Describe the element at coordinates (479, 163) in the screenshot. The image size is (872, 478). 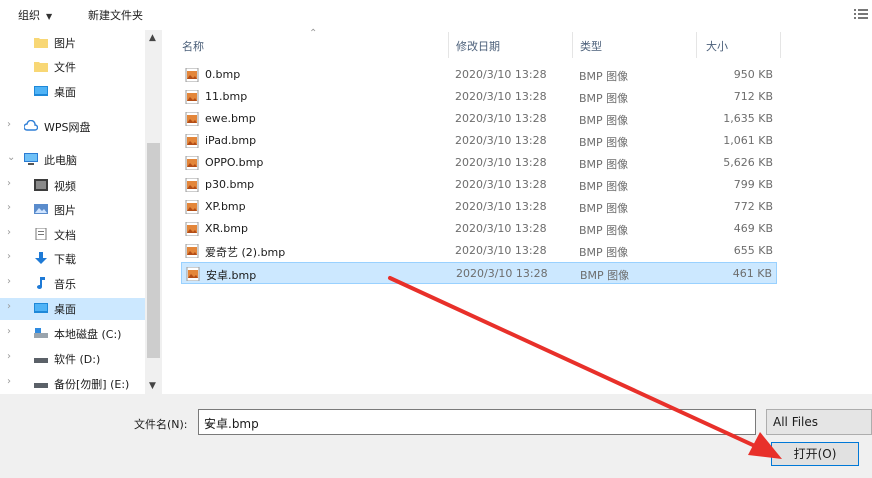
I see `file-row: OPPO.bmp 2020/3/10 13:28 BMP 图像 5,626 KB` at that location.